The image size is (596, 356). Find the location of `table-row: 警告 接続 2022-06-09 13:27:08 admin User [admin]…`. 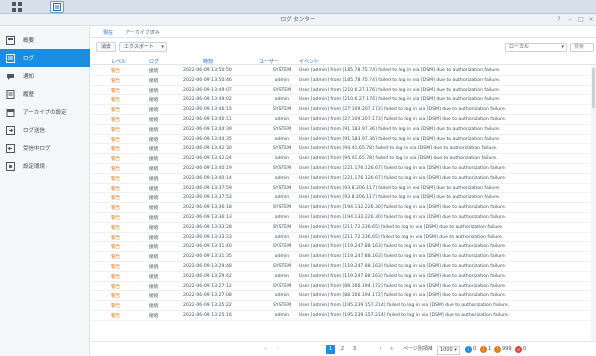

table-row: 警告 接続 2022-06-09 13:27:08 admin User [admin]… is located at coordinates (341, 296).